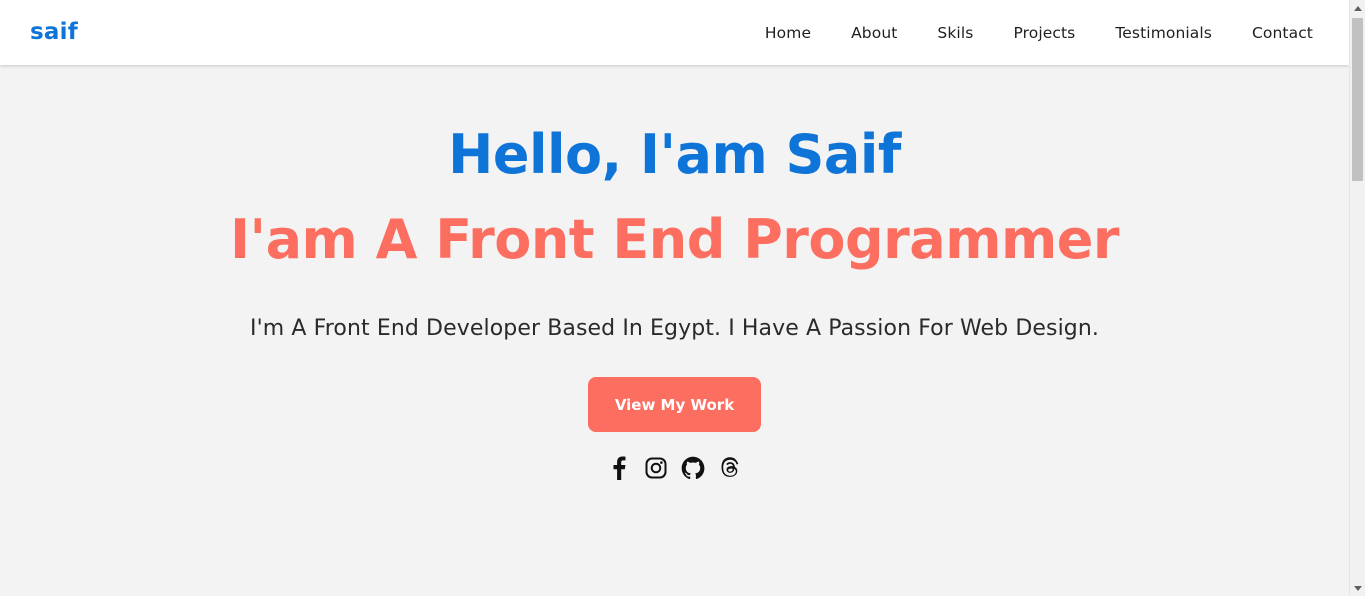 Image resolution: width=1365 pixels, height=596 pixels. I want to click on site-logo: saif, so click(54, 32).